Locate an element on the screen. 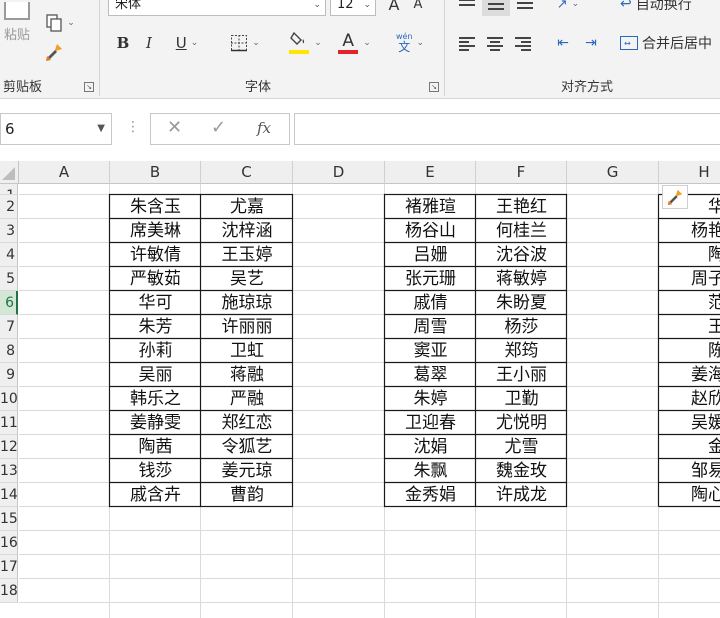 The image size is (720, 618). cell-c6: 施琼琼 is located at coordinates (247, 303).